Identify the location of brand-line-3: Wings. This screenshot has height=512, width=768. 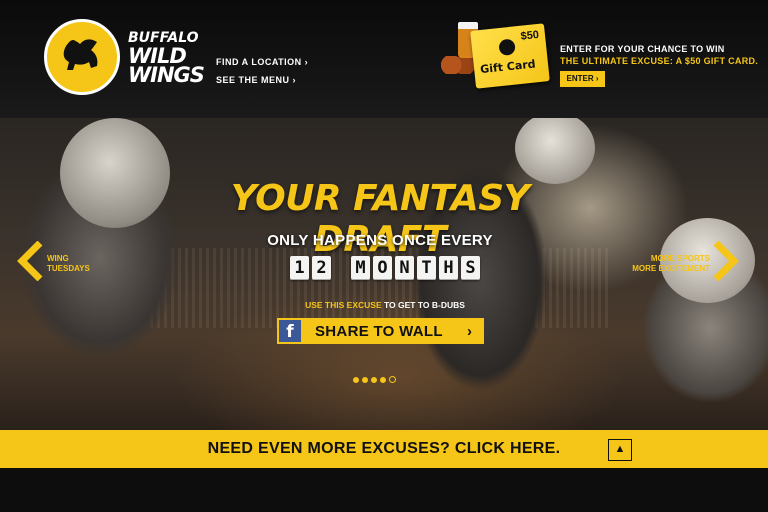
(166, 75).